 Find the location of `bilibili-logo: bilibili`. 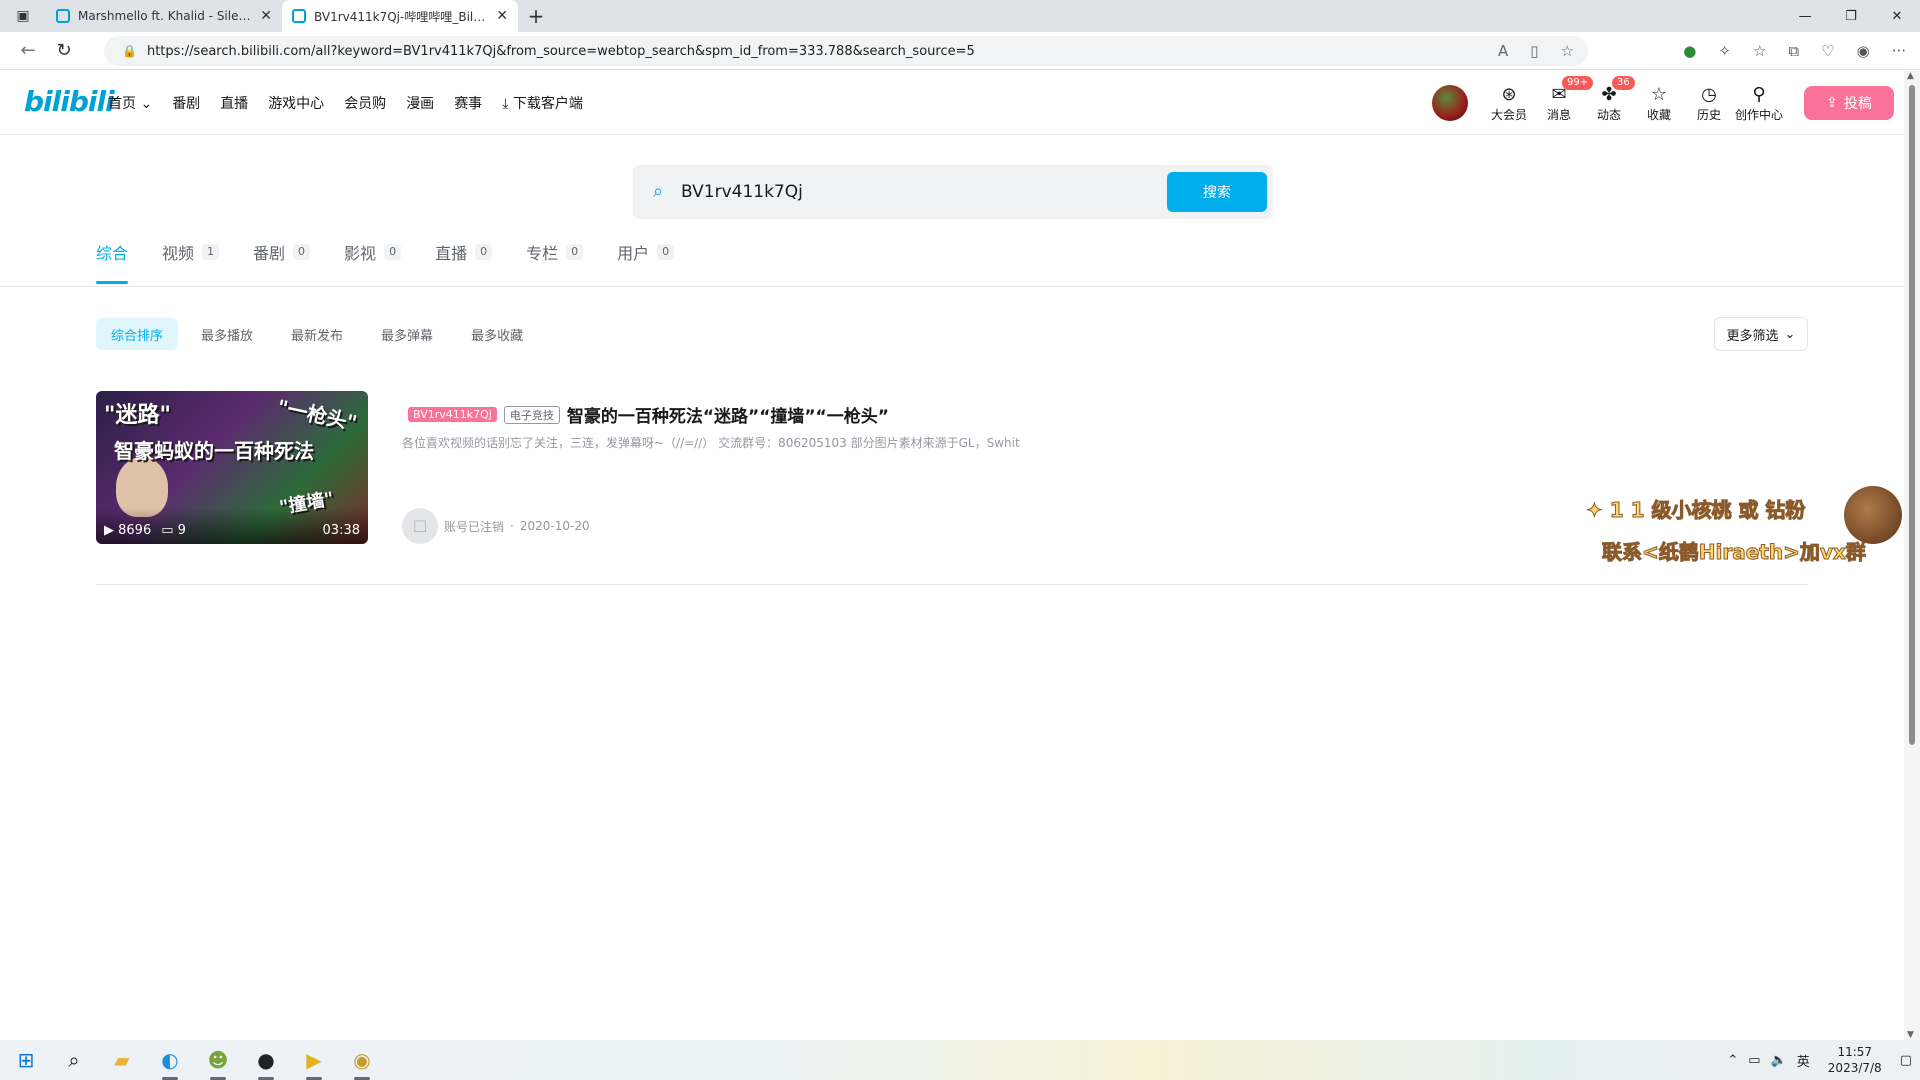

bilibili-logo: bilibili is located at coordinates (69, 101).